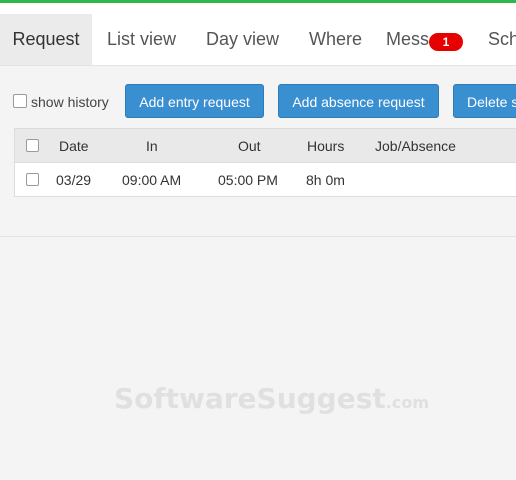  Describe the element at coordinates (335, 39) in the screenshot. I see `tab-where: Where` at that location.